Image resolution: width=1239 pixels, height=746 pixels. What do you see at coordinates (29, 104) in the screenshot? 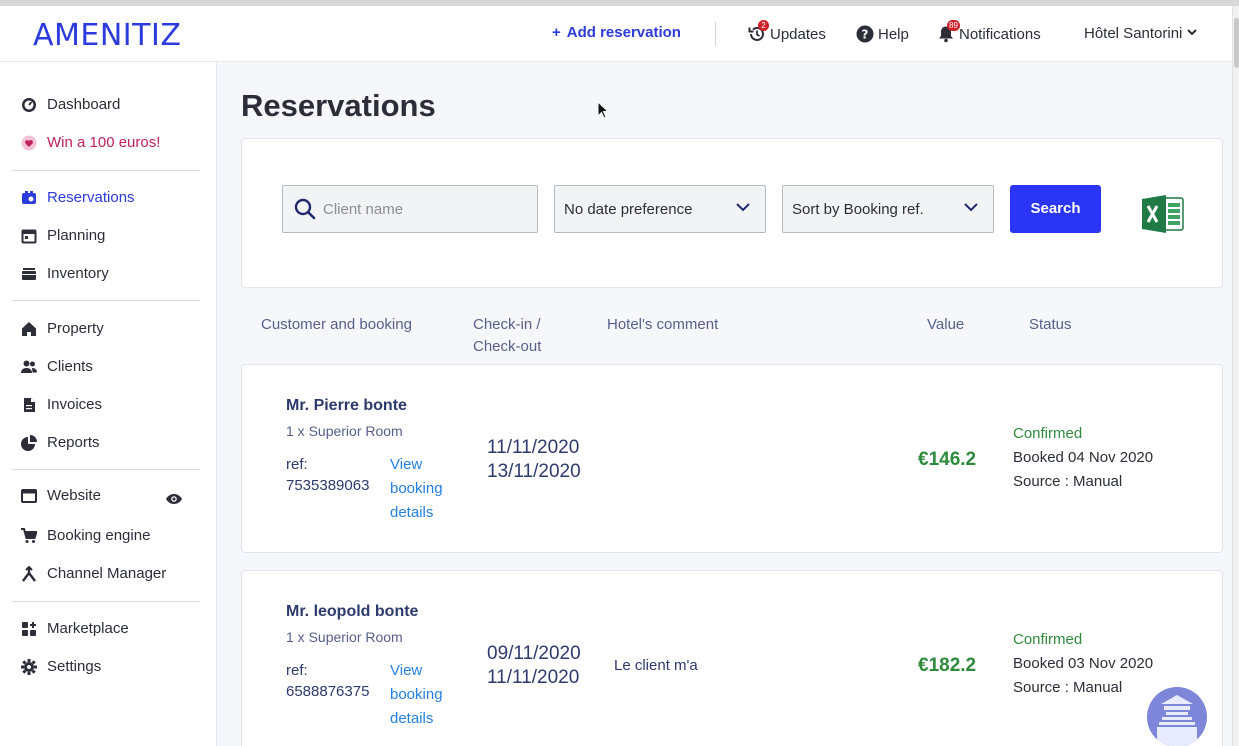
I see `gauge-icon` at bounding box center [29, 104].